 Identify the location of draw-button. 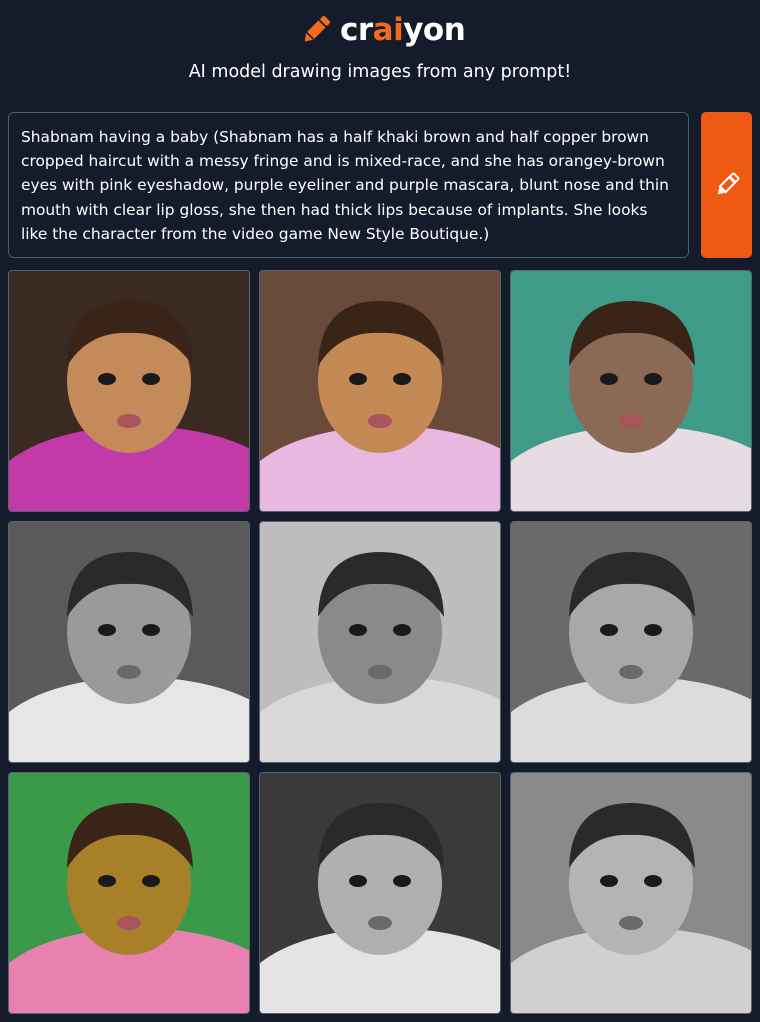
(726, 185).